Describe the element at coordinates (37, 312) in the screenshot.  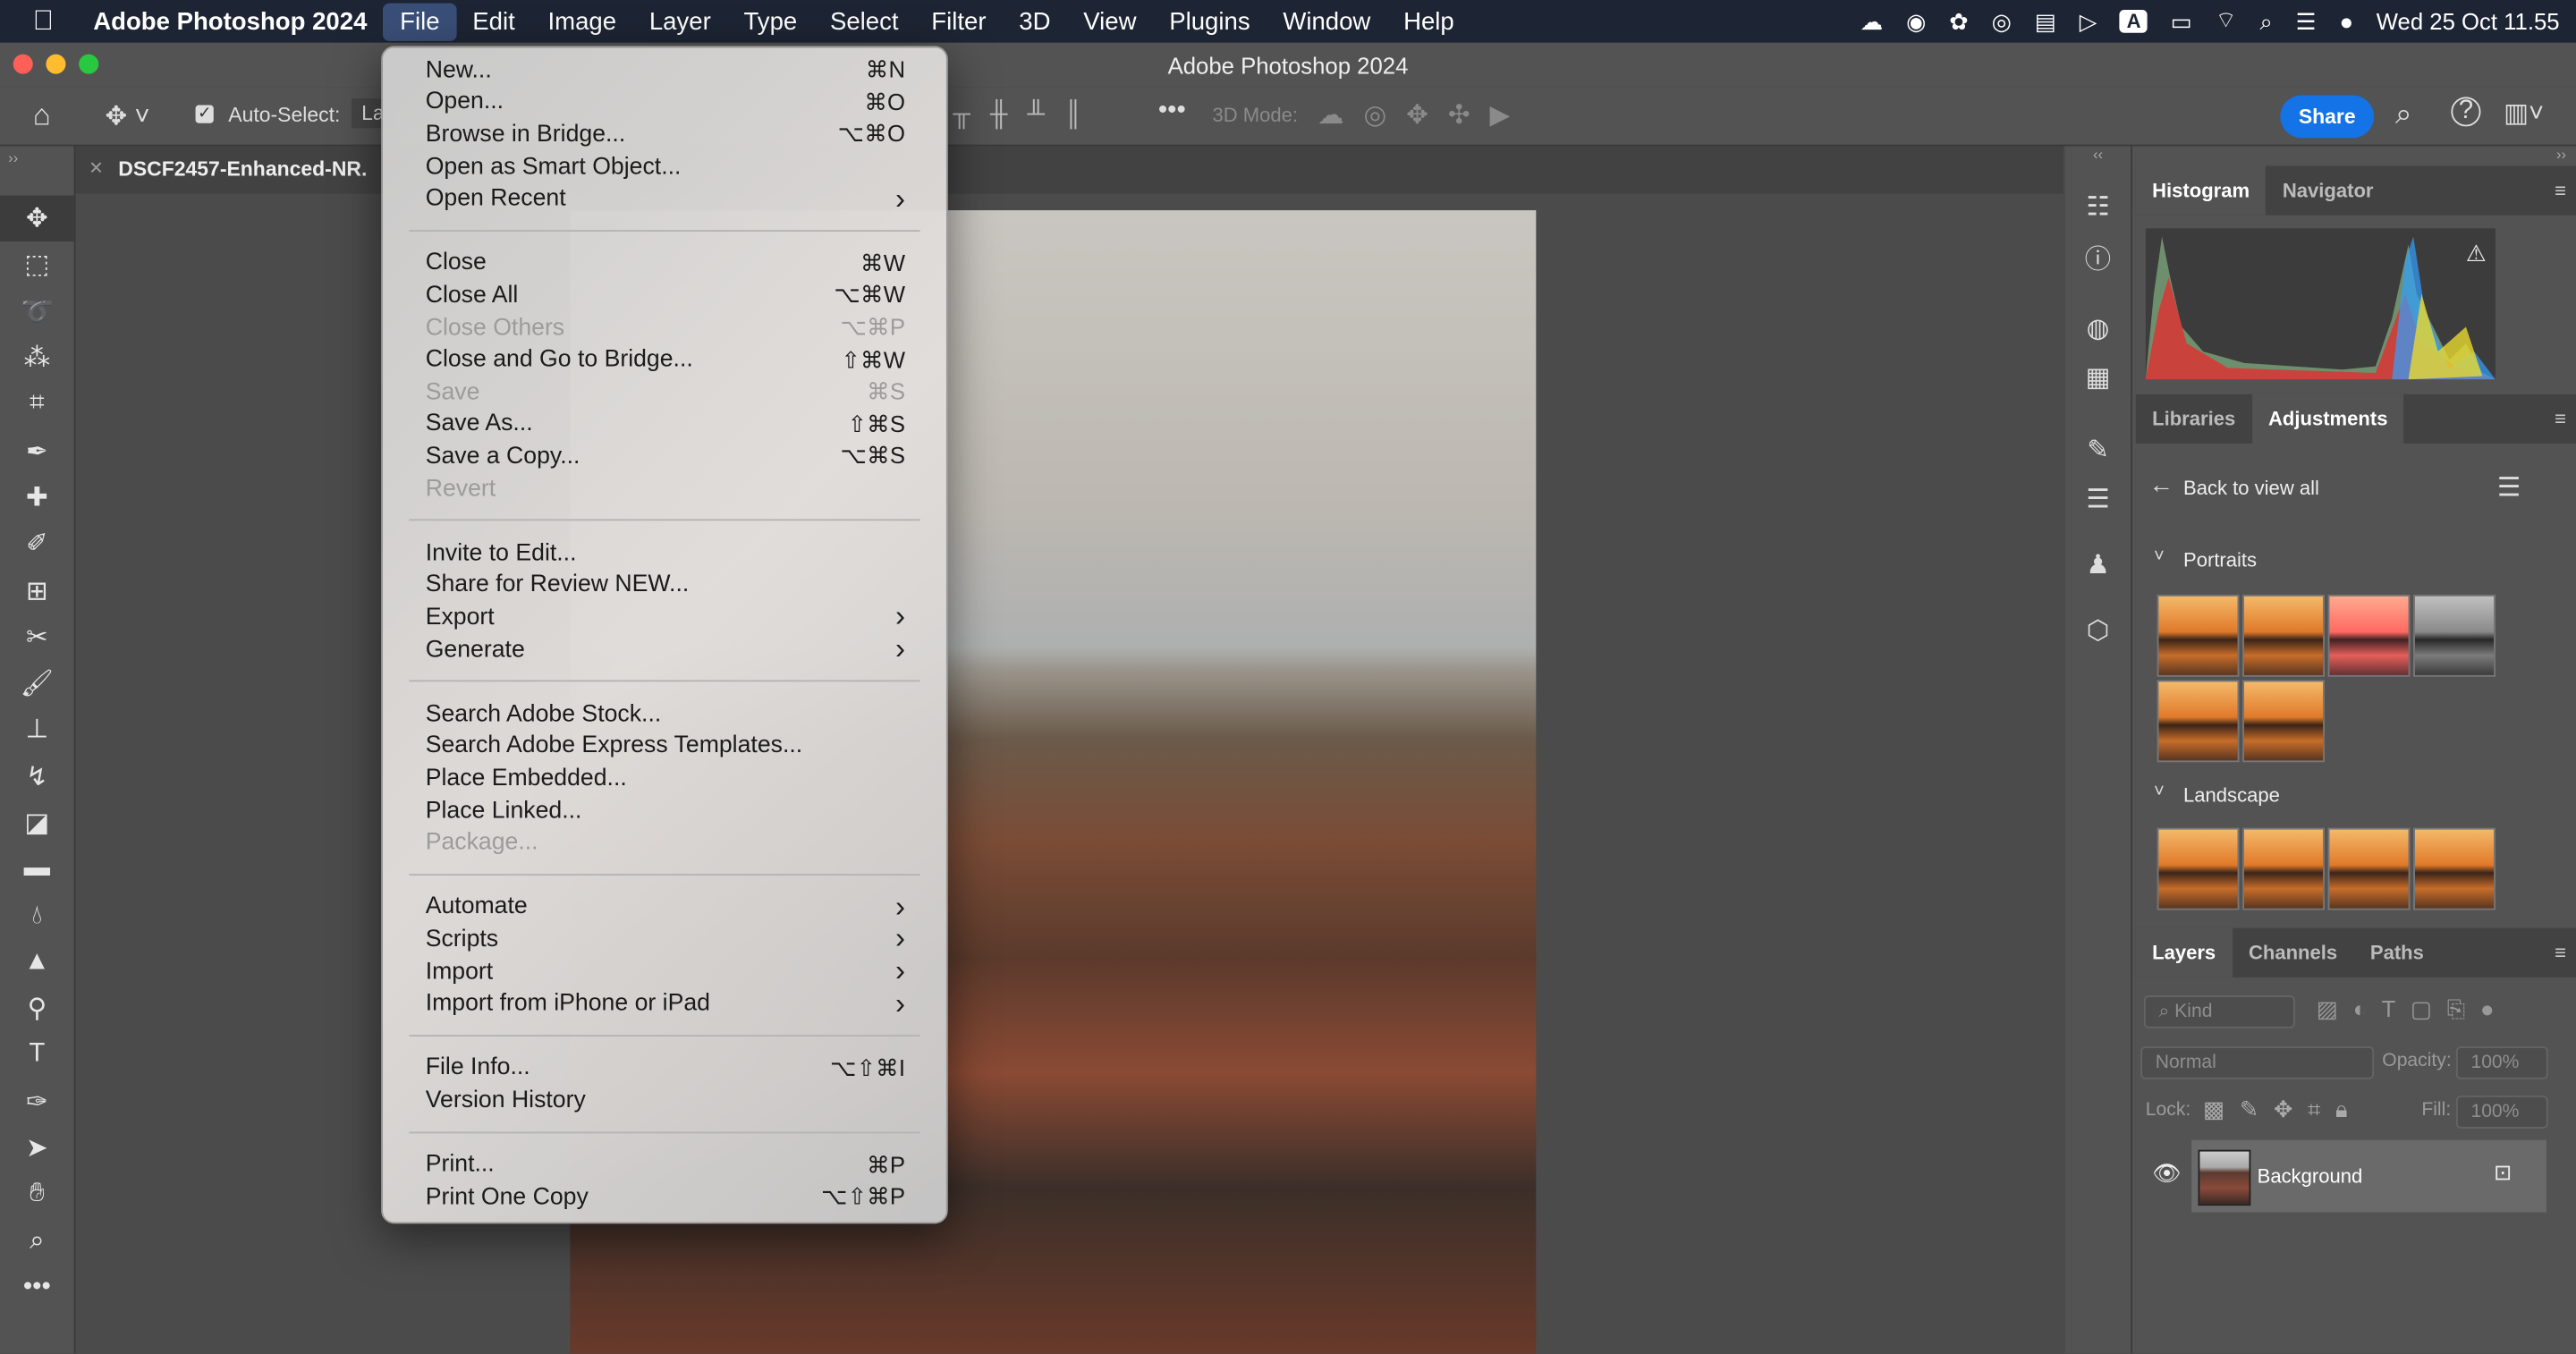
I see `lasso-tool-icon: ➰` at that location.